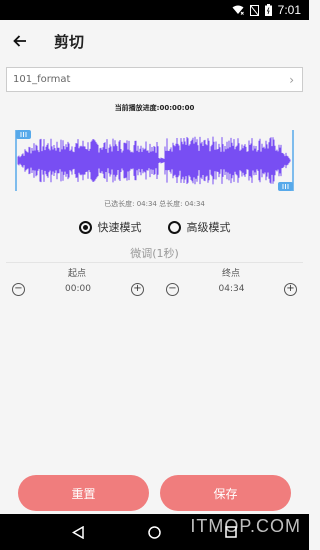 This screenshot has width=320, height=550. Describe the element at coordinates (172, 289) in the screenshot. I see `end-minus-button: −` at that location.